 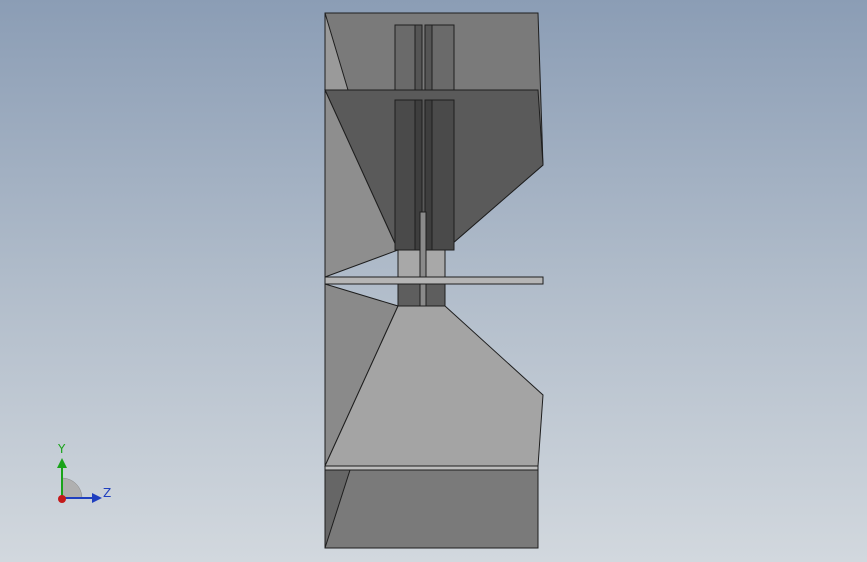 What do you see at coordinates (72, 488) in the screenshot?
I see `triad-quadrant` at bounding box center [72, 488].